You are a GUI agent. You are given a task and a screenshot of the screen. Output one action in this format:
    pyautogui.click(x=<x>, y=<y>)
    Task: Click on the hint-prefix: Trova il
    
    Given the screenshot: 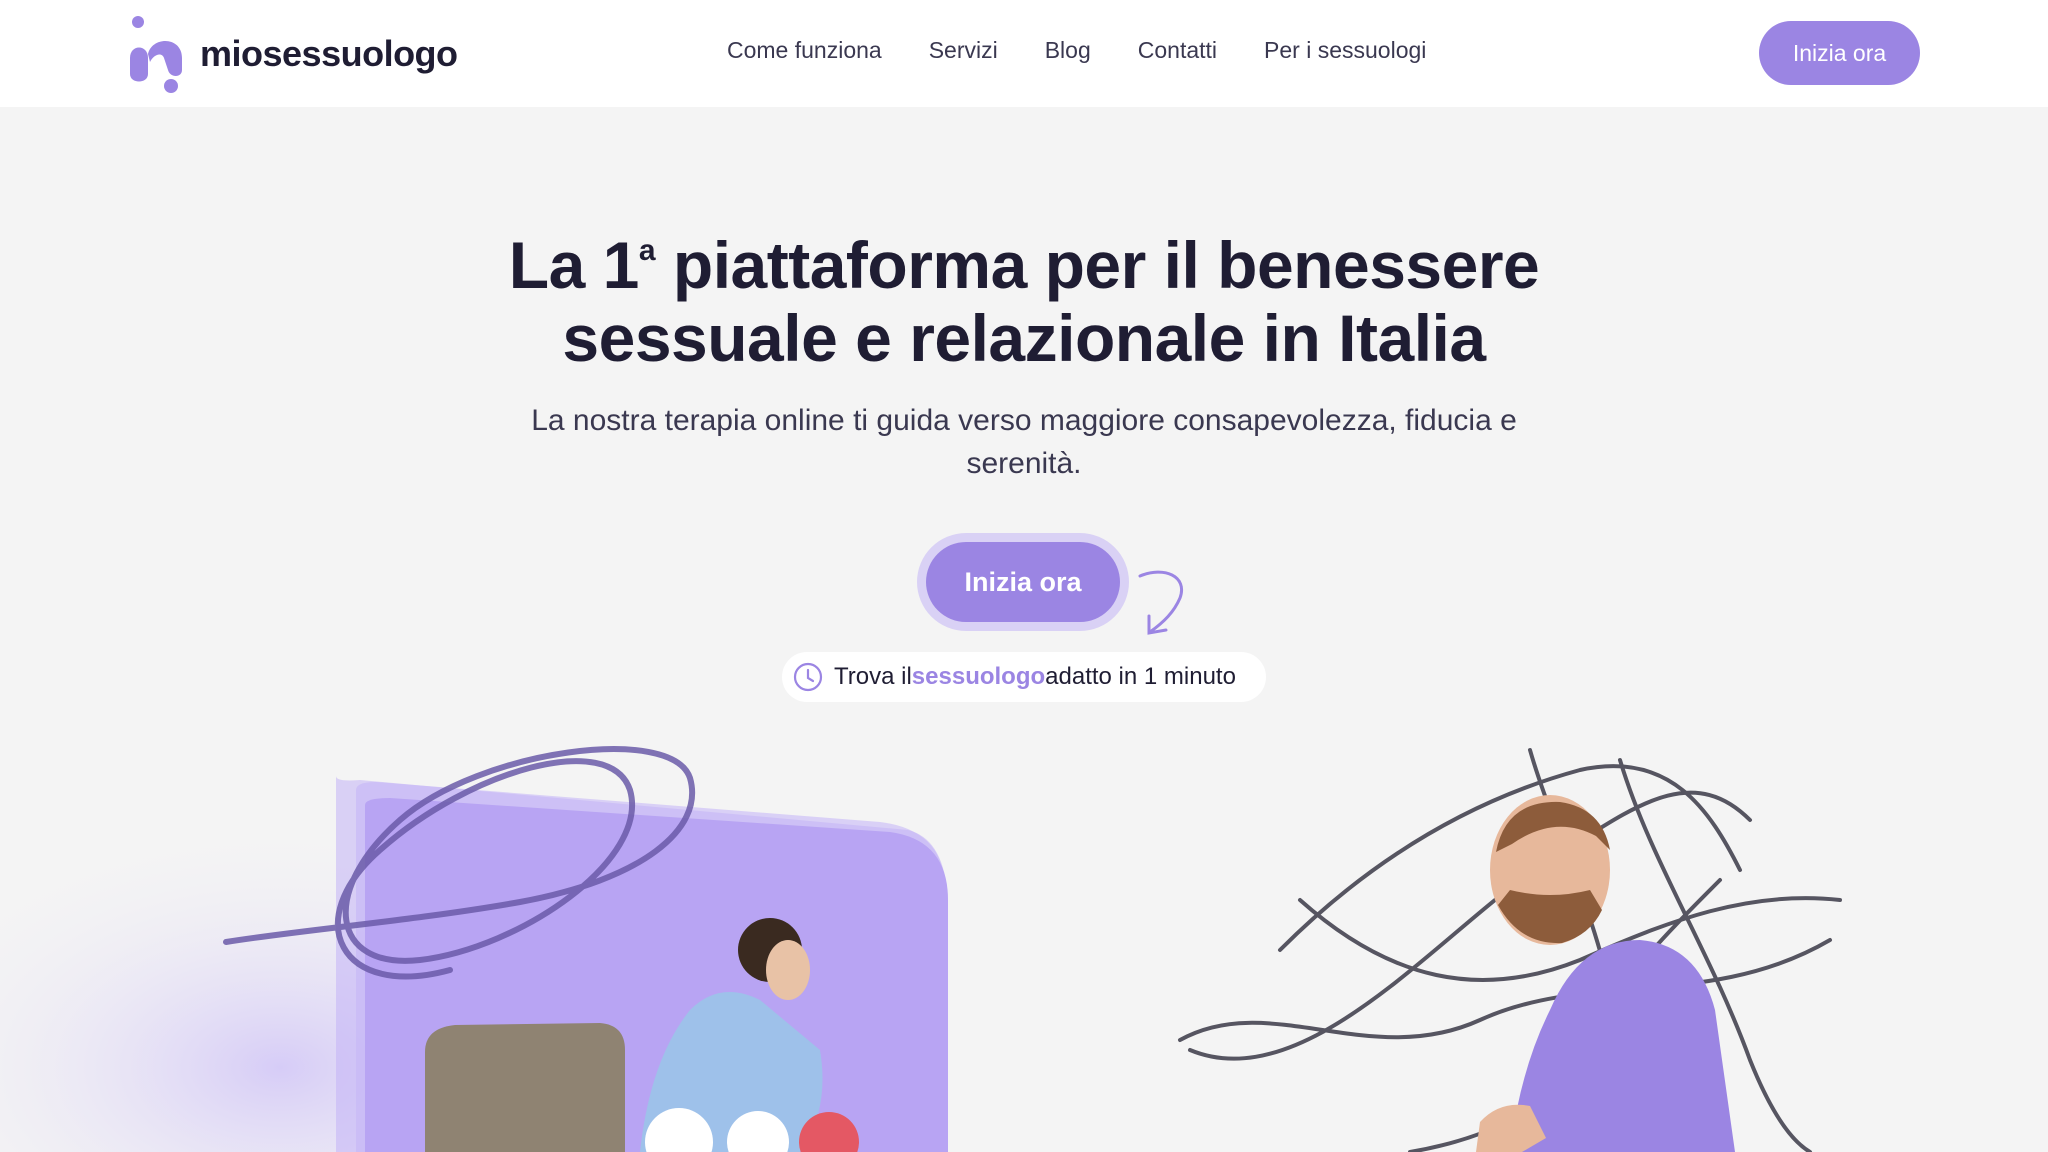 What is the action you would take?
    pyautogui.click(x=873, y=676)
    